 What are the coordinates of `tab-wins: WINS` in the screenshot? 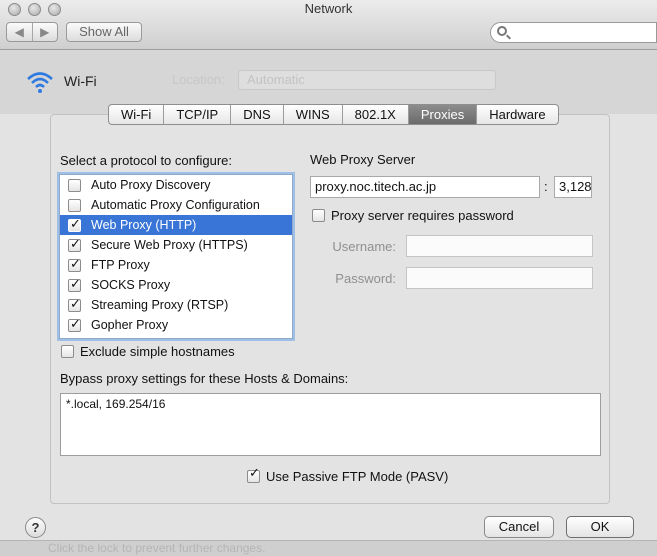 It's located at (313, 114).